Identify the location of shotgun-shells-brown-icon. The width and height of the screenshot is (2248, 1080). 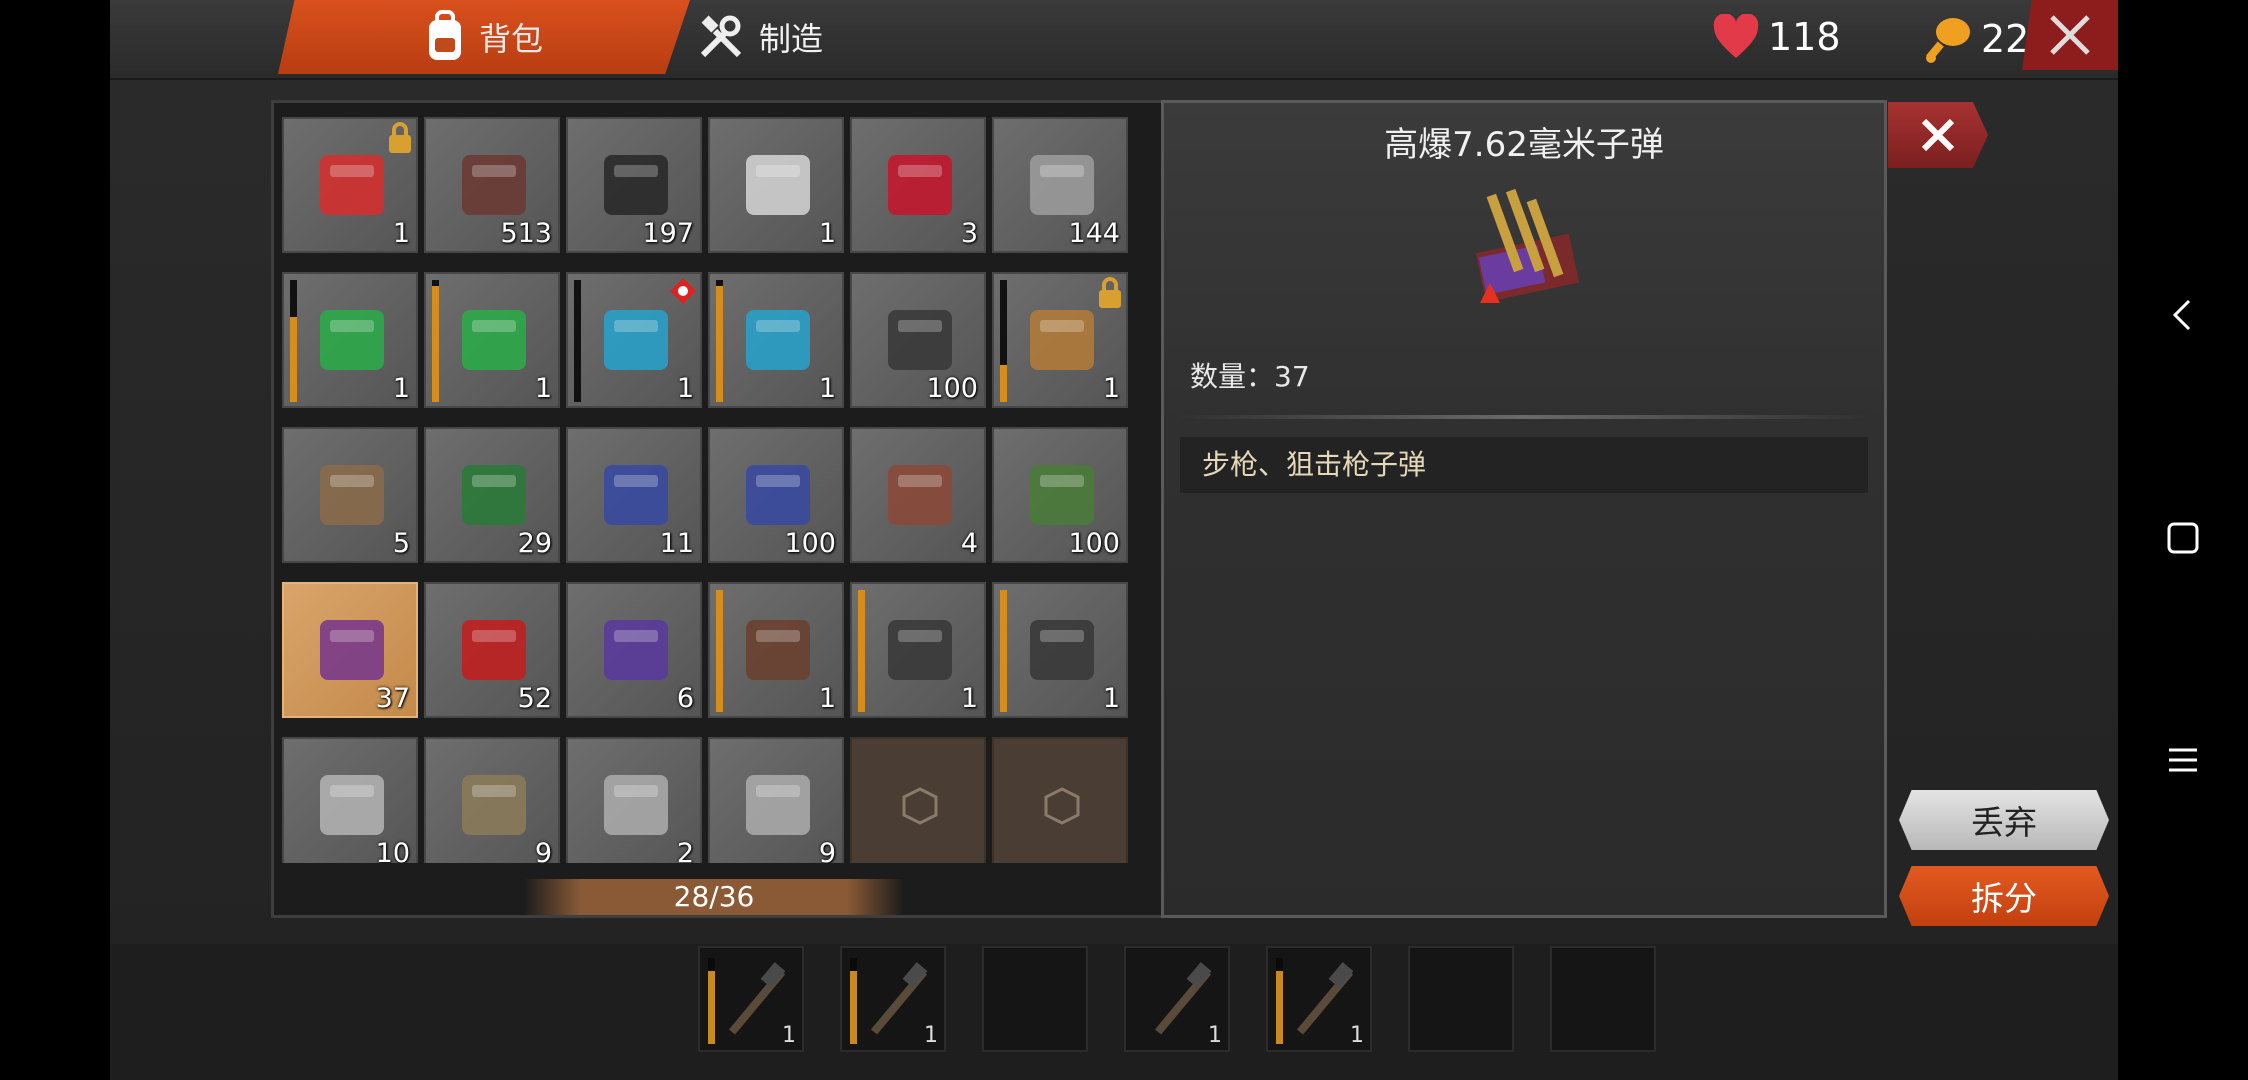
(352, 493).